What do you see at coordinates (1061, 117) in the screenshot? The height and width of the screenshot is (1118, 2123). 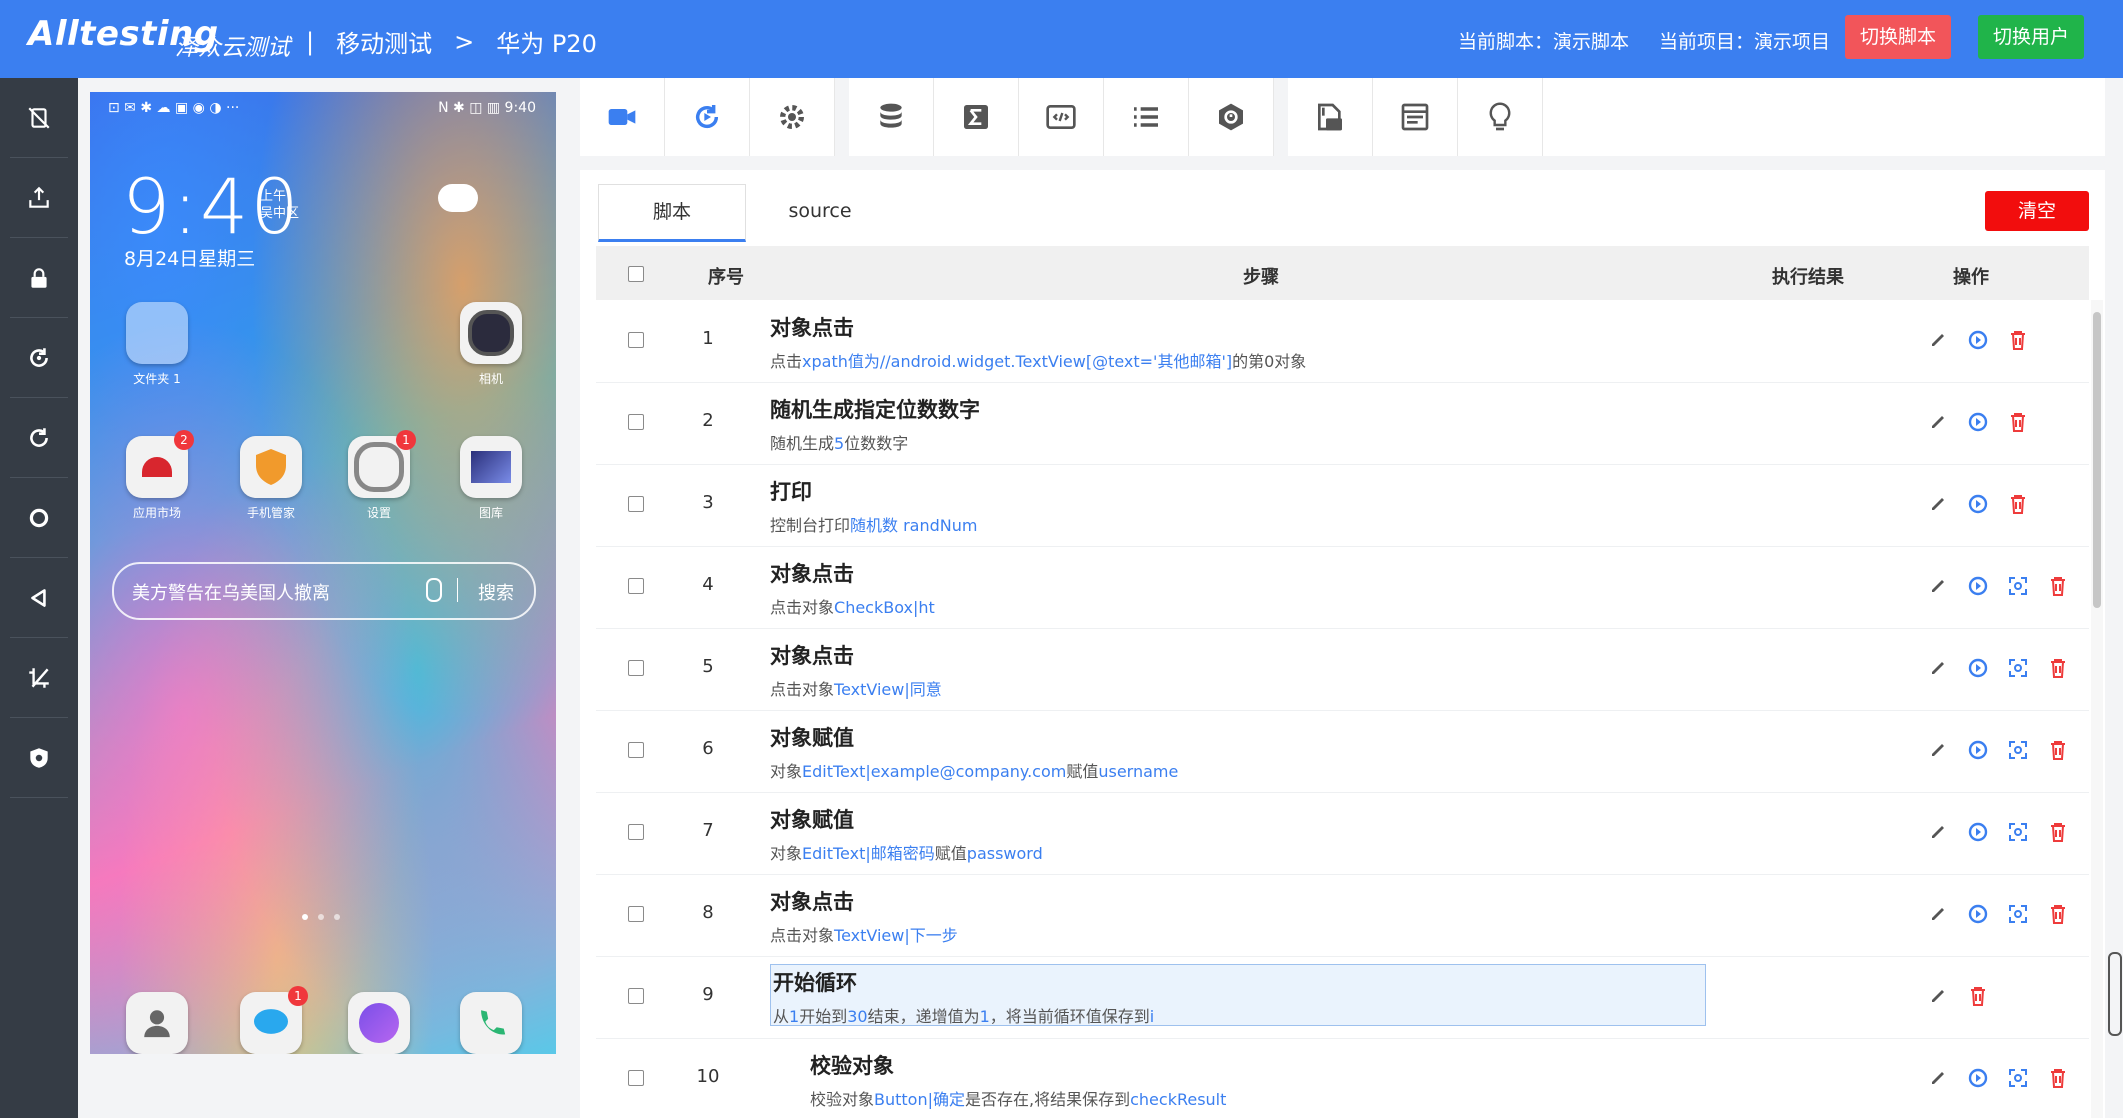 I see `code-tool` at bounding box center [1061, 117].